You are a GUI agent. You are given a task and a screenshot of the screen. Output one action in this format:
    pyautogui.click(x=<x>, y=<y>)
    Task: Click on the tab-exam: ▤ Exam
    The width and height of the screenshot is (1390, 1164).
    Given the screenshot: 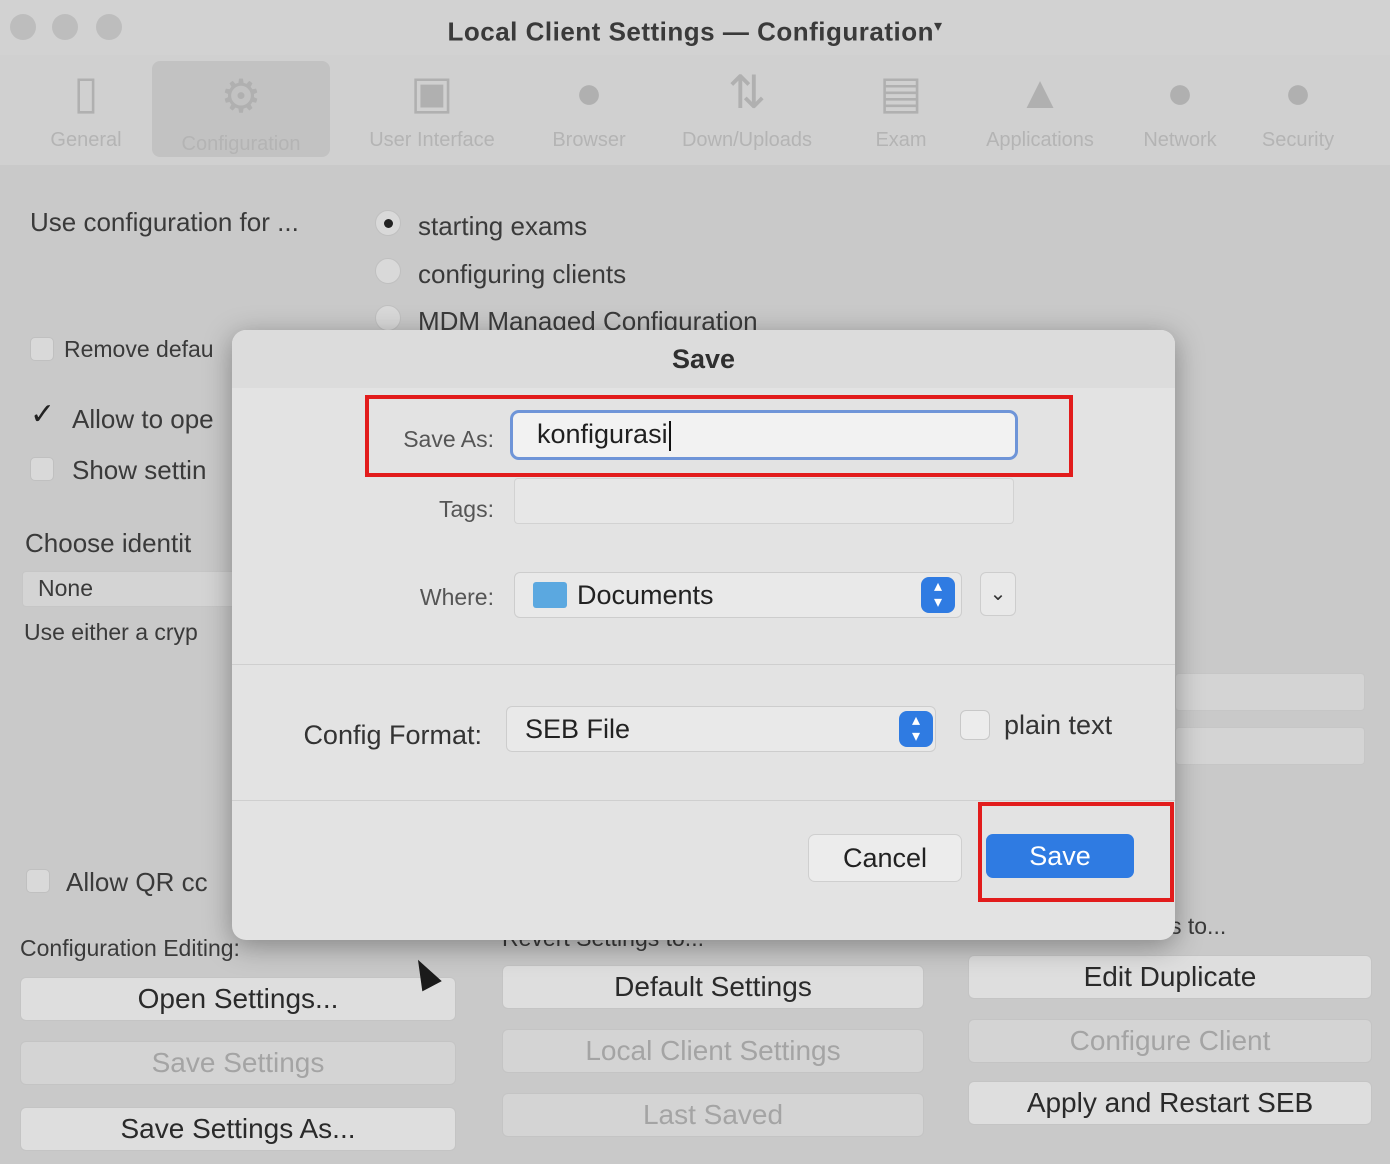 What is the action you would take?
    pyautogui.click(x=901, y=106)
    